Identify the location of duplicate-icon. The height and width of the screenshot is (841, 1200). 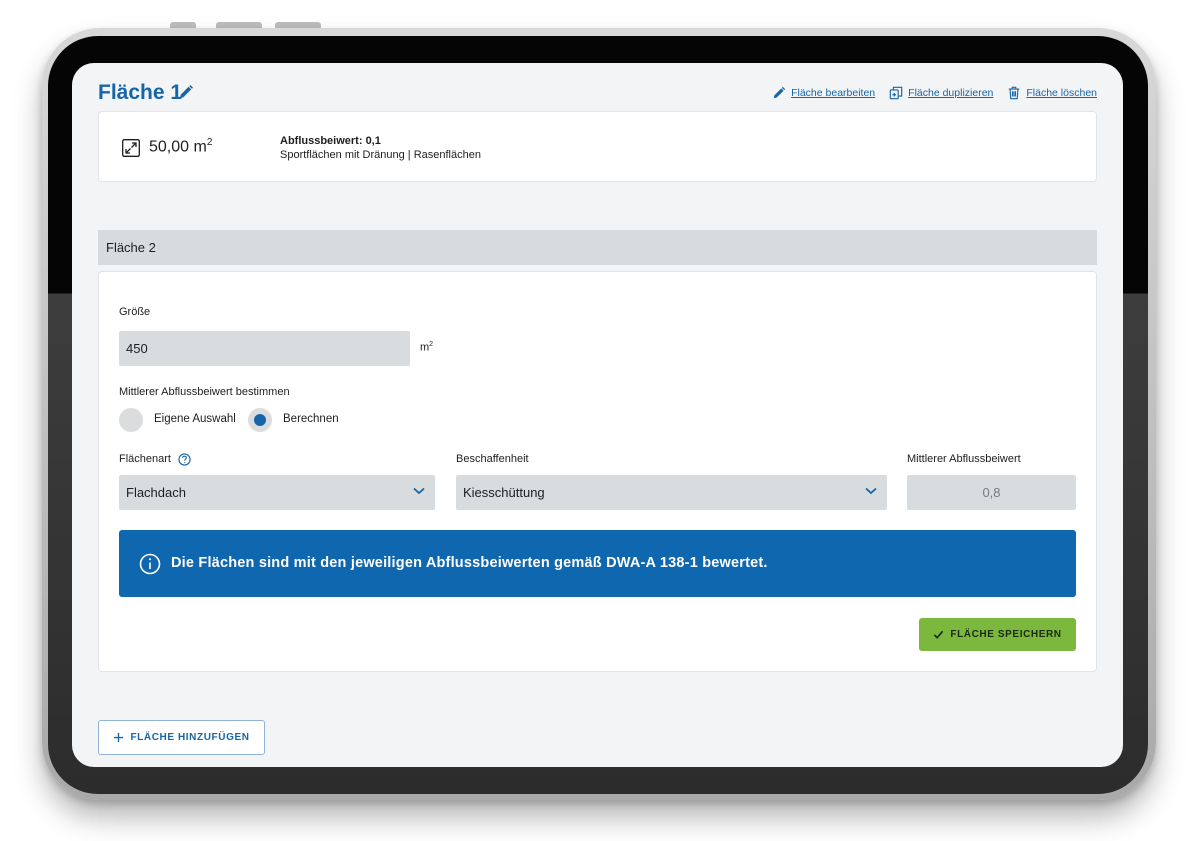
(896, 93).